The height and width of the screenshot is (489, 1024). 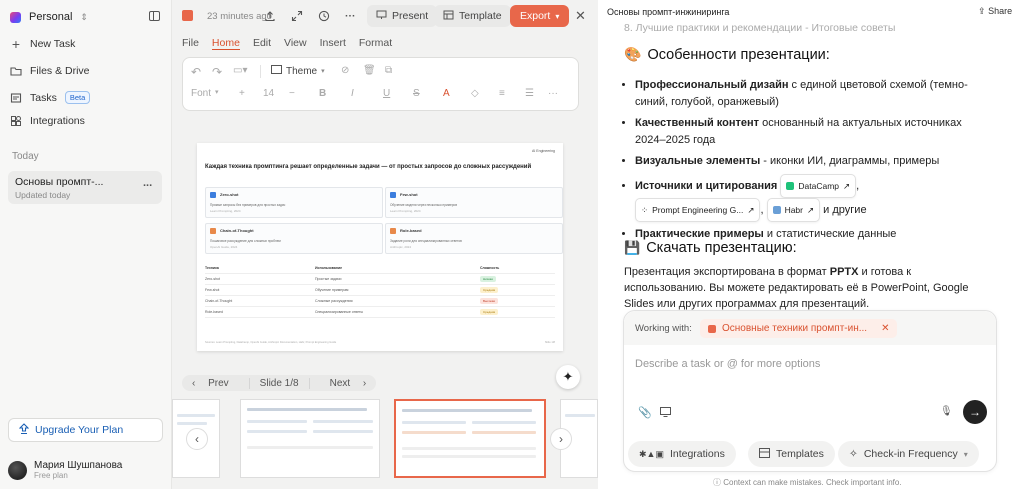 What do you see at coordinates (310, 438) in the screenshot?
I see `slide-thumbnail` at bounding box center [310, 438].